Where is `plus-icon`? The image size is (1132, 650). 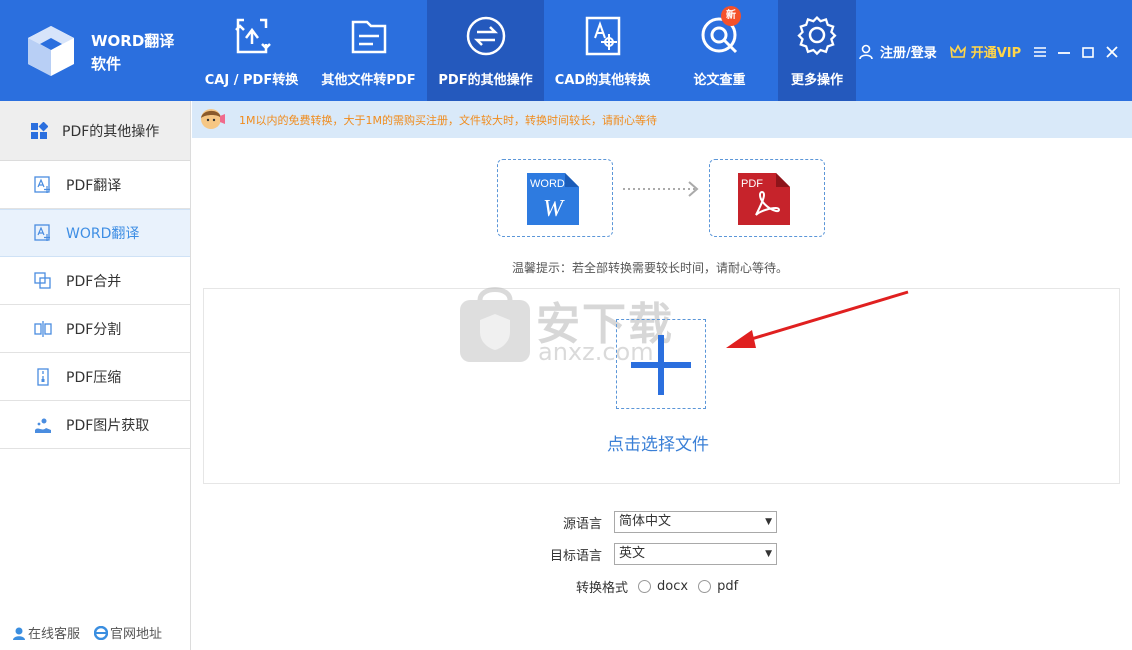
plus-icon is located at coordinates (661, 365).